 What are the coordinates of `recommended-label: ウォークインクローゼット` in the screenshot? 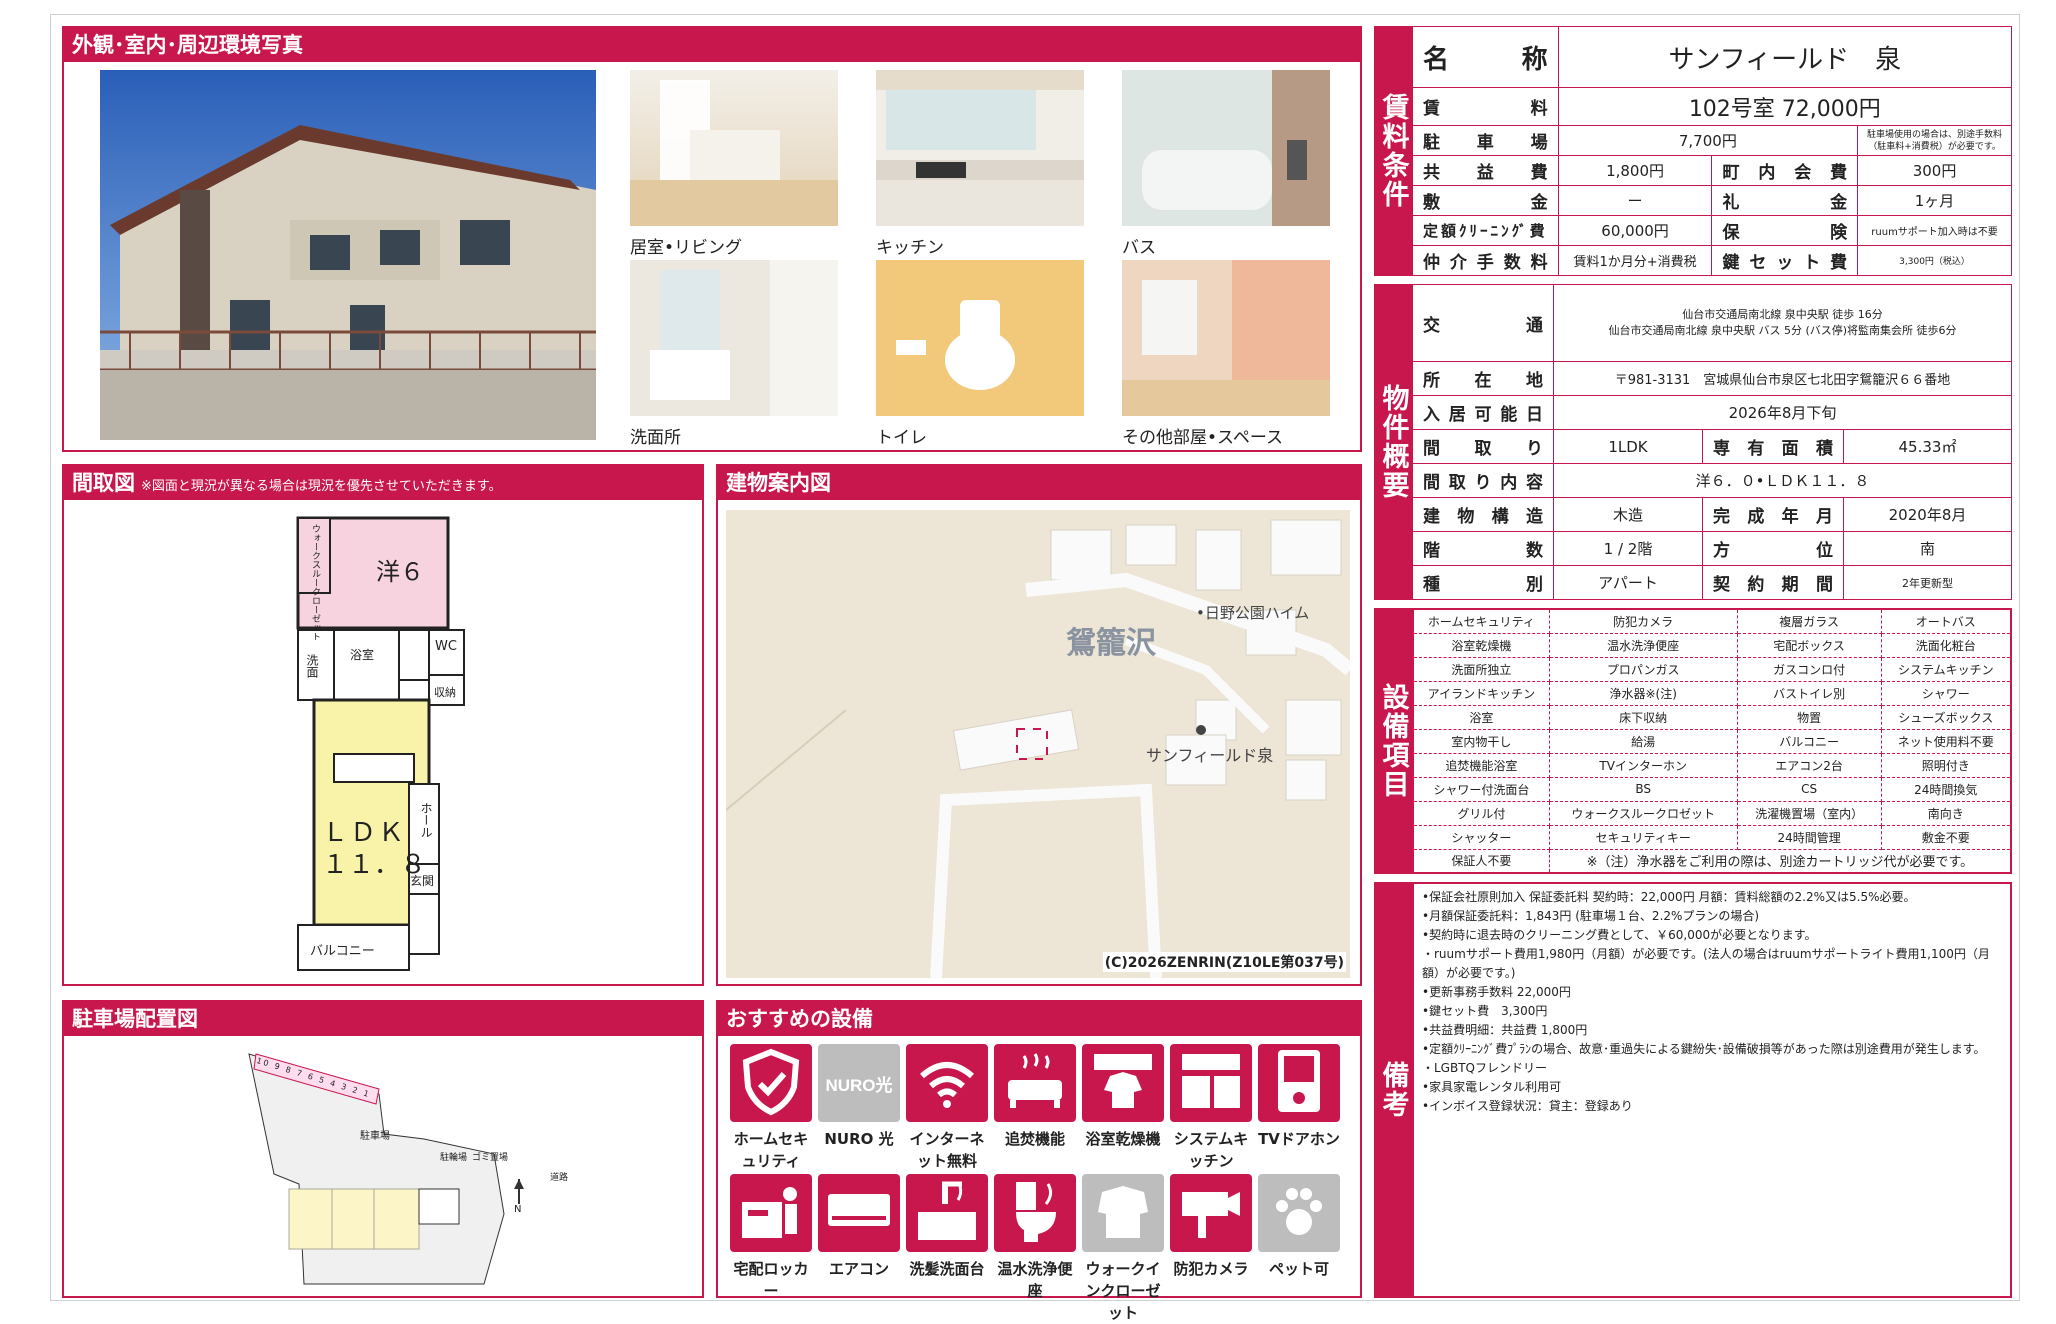 It's located at (1123, 1291).